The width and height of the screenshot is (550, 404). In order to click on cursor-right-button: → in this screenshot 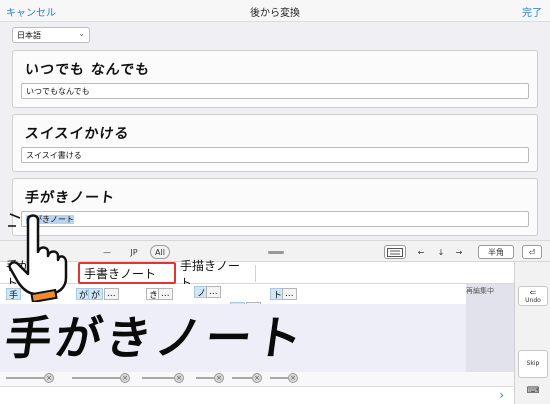, I will do `click(459, 252)`.